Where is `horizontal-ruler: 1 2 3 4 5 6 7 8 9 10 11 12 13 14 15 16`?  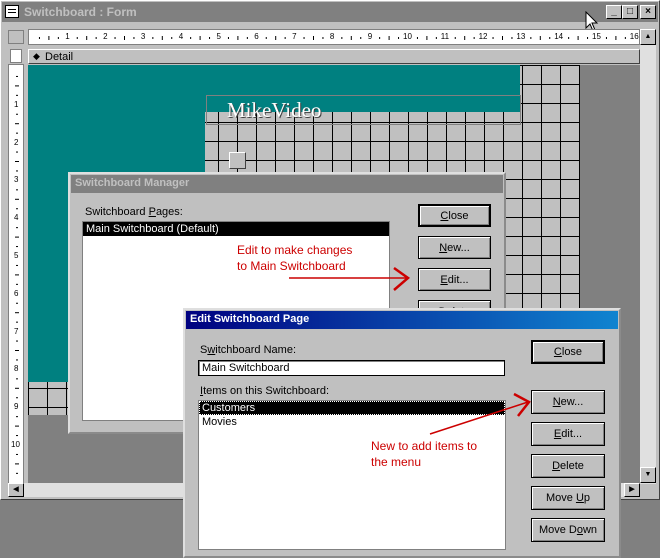
horizontal-ruler: 1 2 3 4 5 6 7 8 9 10 11 12 13 14 15 16 is located at coordinates (334, 37).